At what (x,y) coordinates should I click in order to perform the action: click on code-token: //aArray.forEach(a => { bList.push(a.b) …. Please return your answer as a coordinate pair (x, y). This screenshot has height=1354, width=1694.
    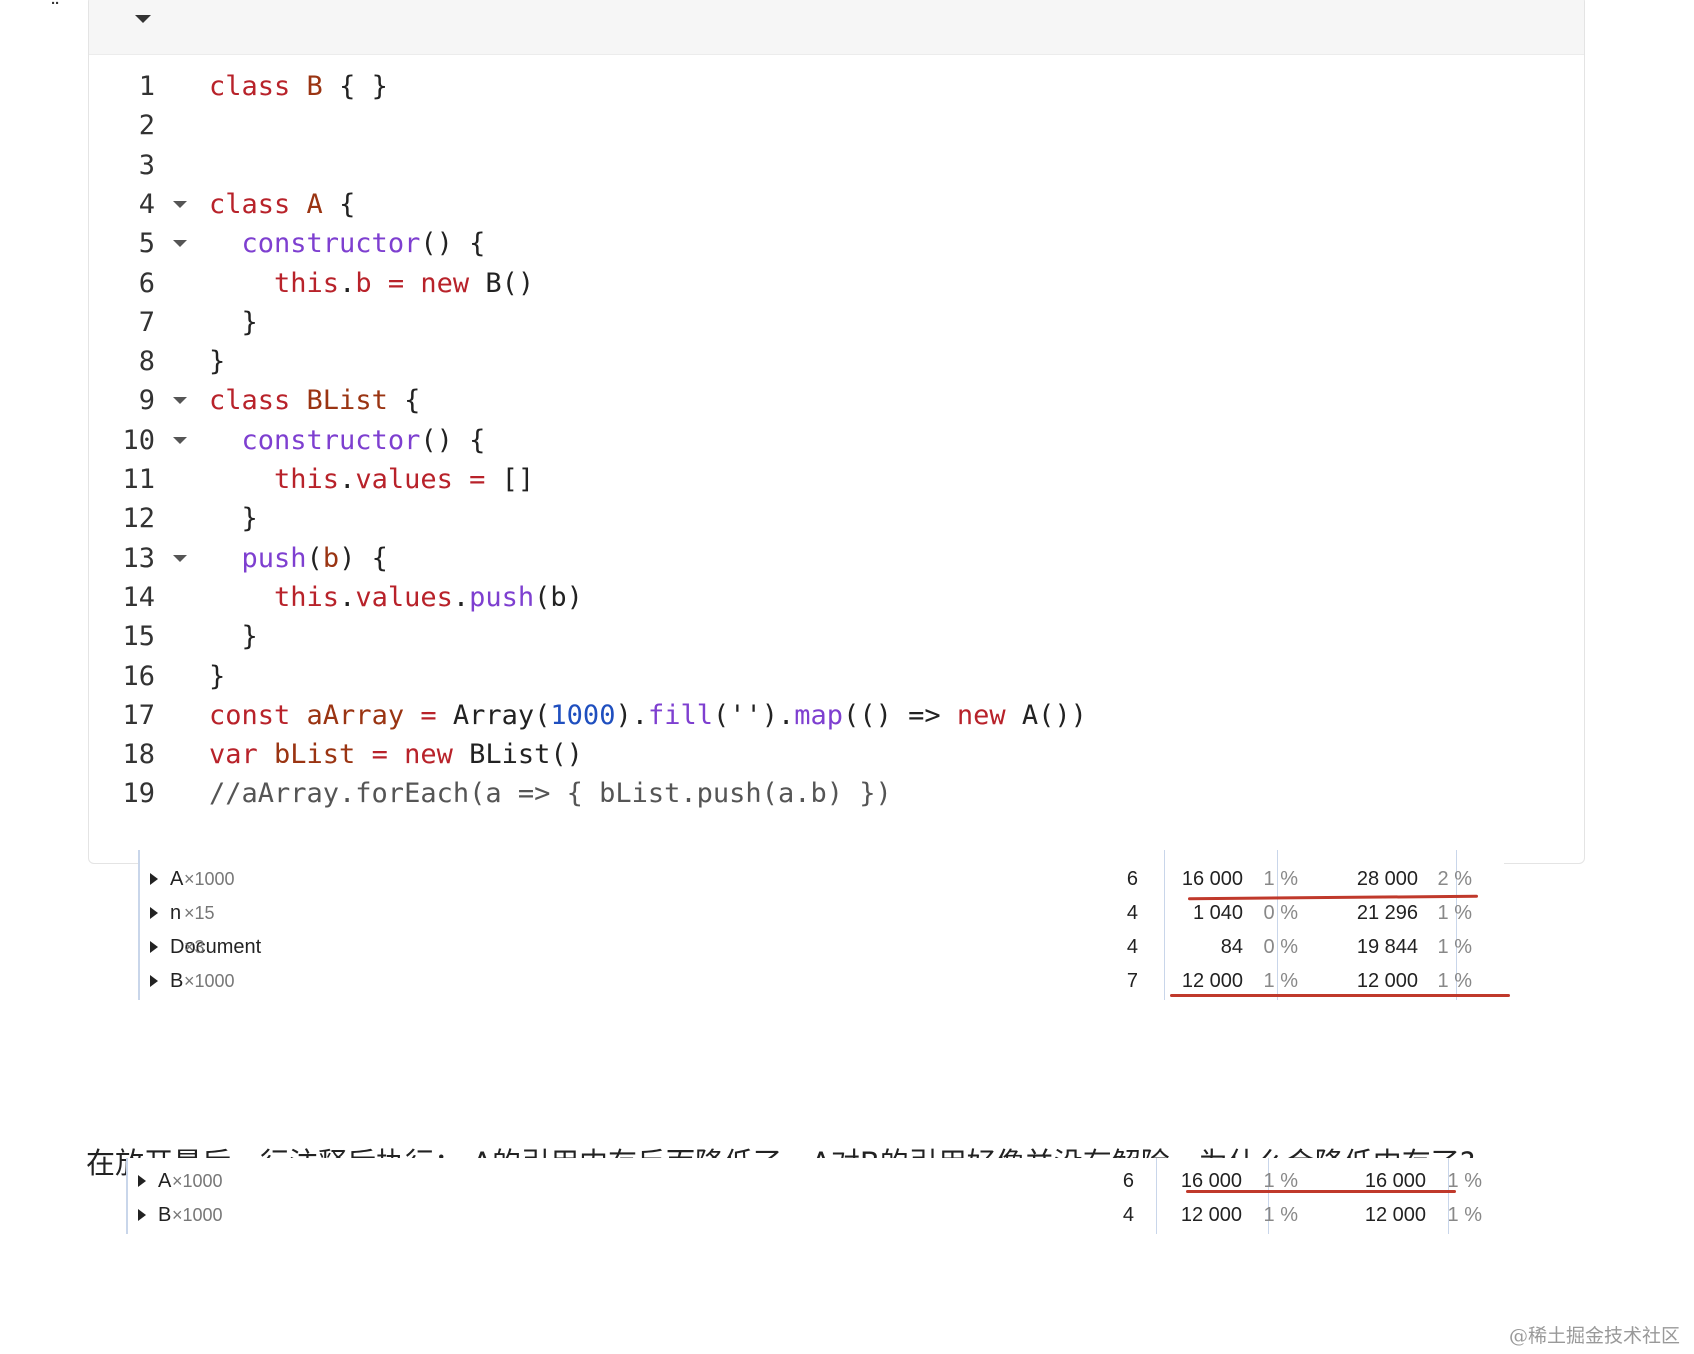
    Looking at the image, I should click on (550, 794).